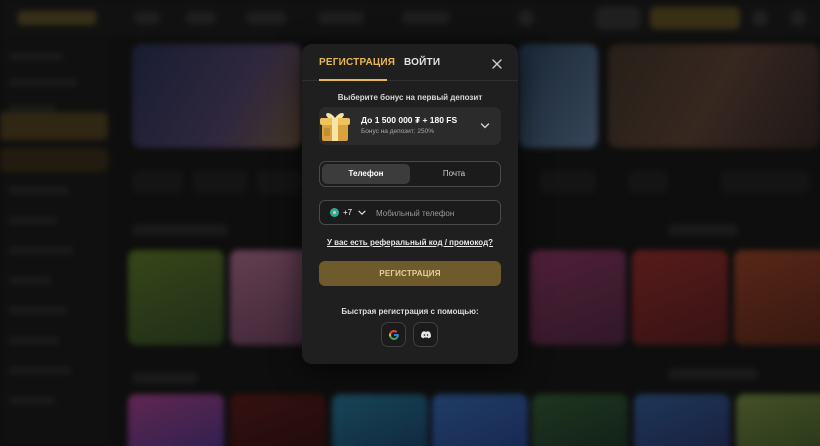  Describe the element at coordinates (335, 127) in the screenshot. I see `gift-box-icon` at that location.